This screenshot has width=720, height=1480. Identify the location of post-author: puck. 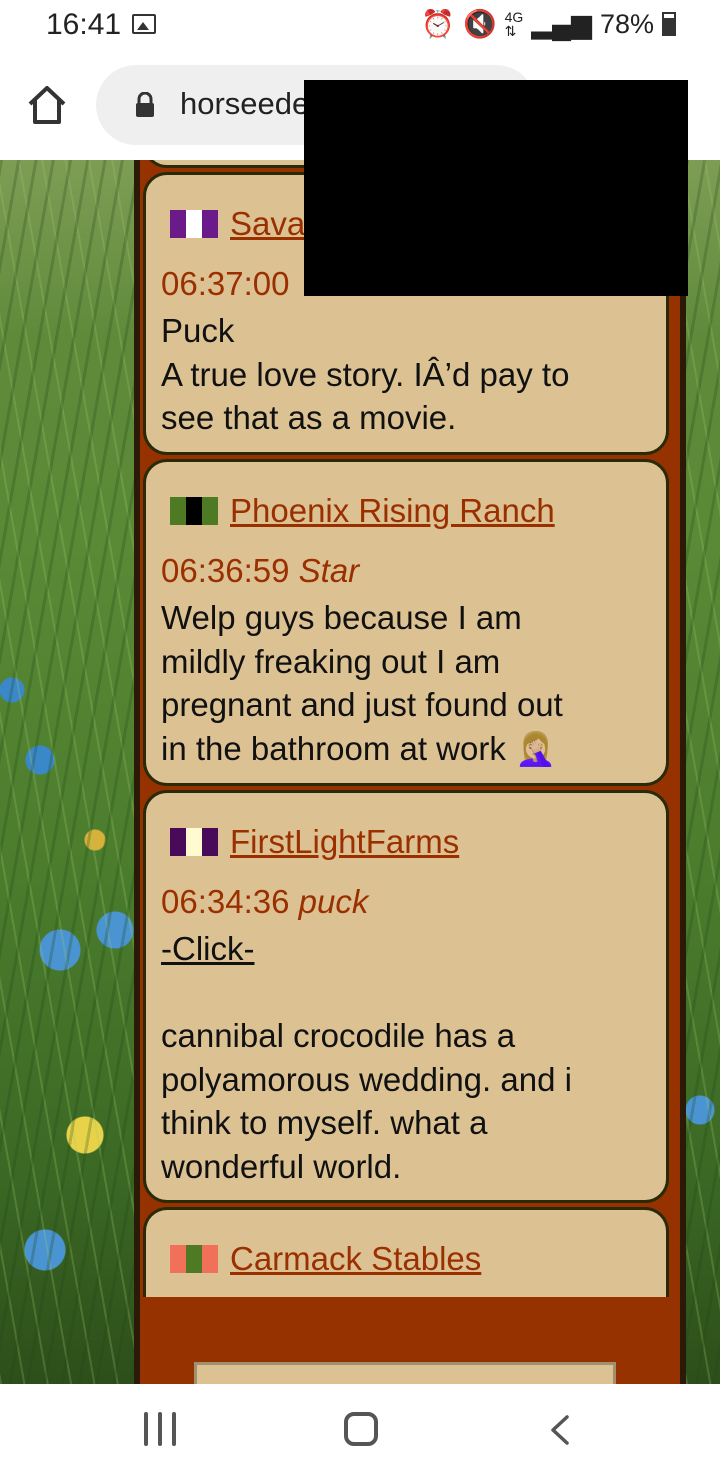
(333, 901).